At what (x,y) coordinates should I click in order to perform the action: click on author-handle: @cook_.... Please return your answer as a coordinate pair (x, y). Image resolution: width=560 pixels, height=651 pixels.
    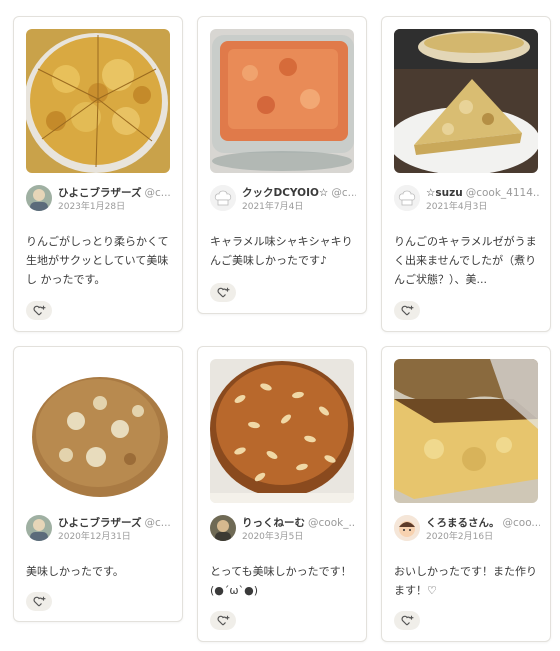
    Looking at the image, I should click on (332, 523).